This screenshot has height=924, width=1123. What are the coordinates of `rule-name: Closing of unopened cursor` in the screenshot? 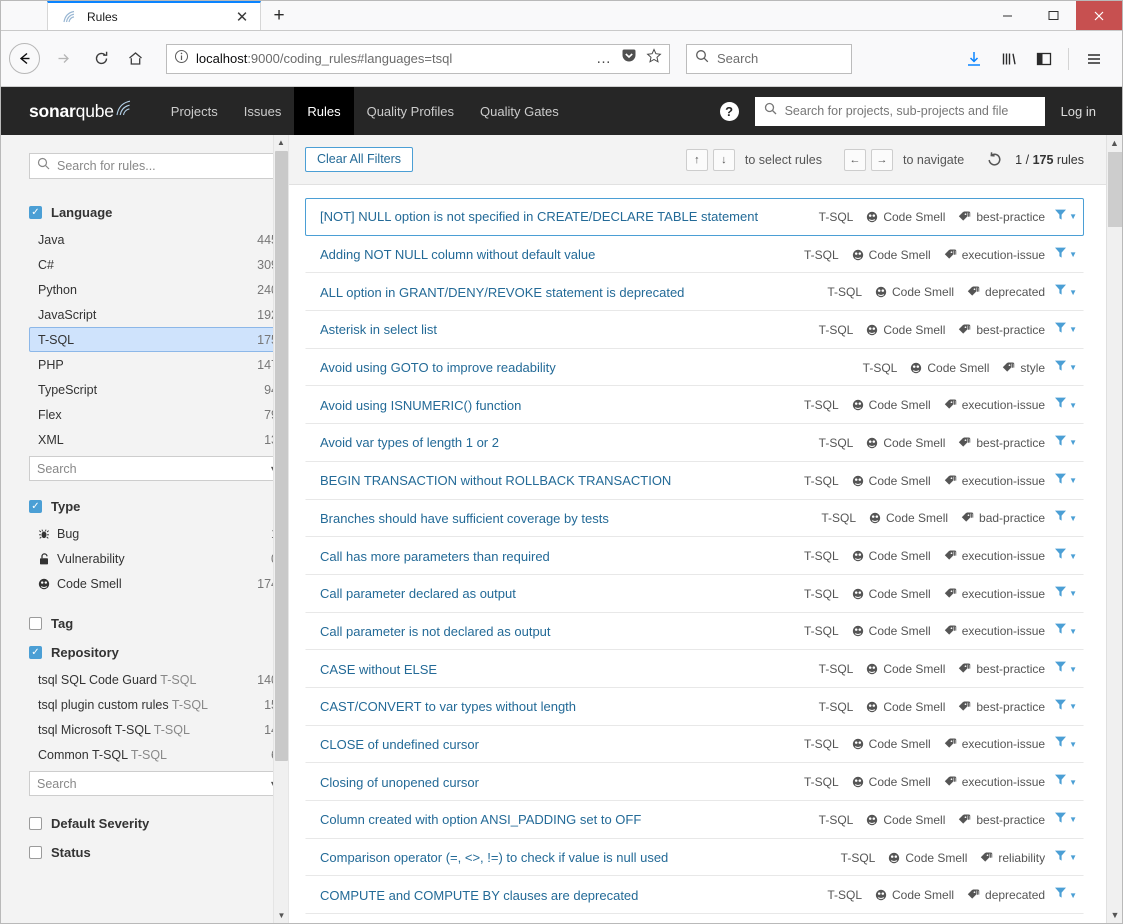 It's located at (399, 782).